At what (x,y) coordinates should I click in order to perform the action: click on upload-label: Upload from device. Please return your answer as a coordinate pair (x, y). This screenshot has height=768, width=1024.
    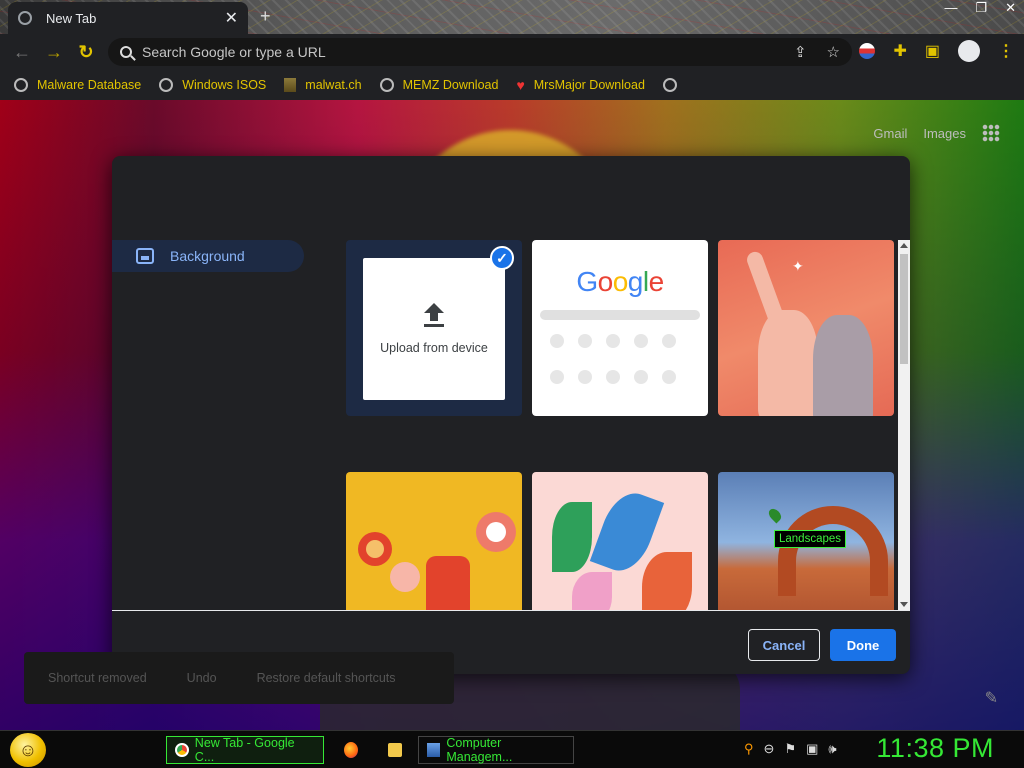
    Looking at the image, I should click on (434, 348).